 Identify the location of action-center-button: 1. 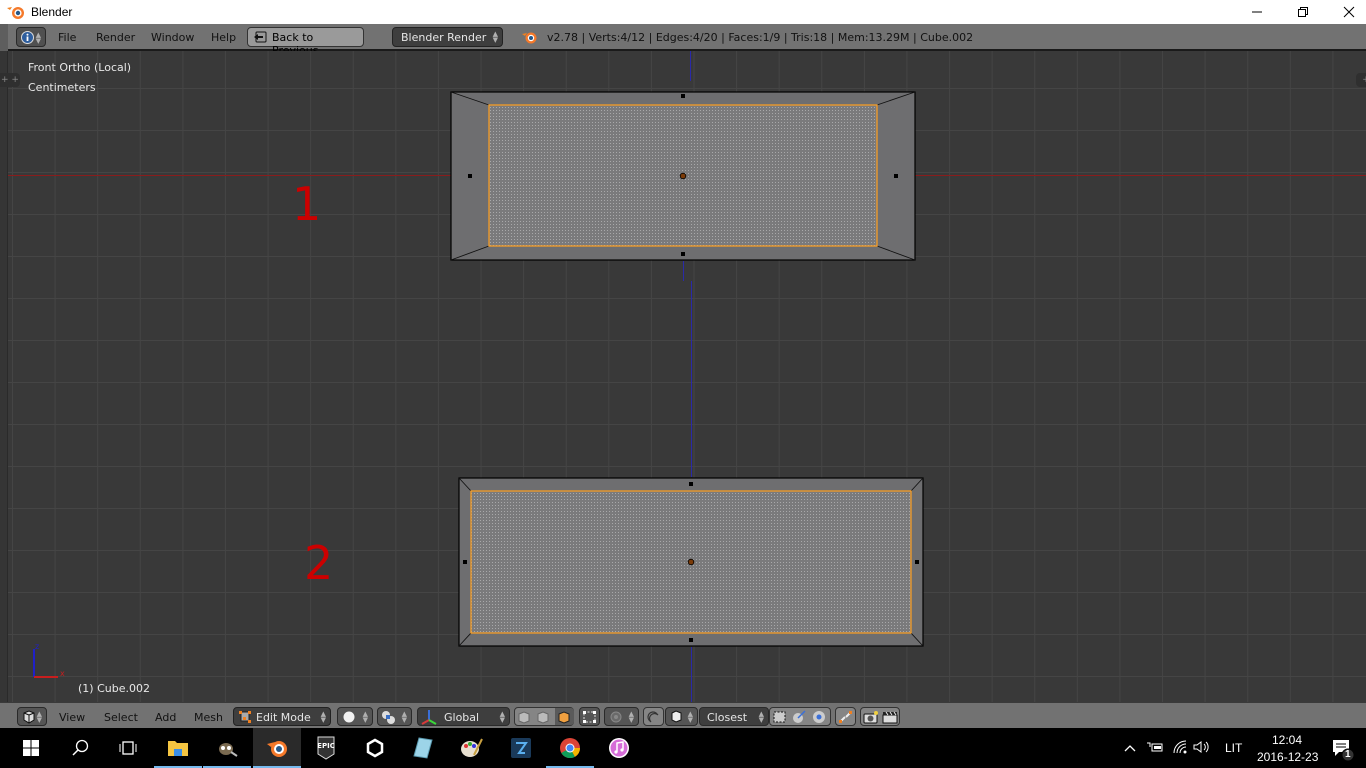
(1343, 750).